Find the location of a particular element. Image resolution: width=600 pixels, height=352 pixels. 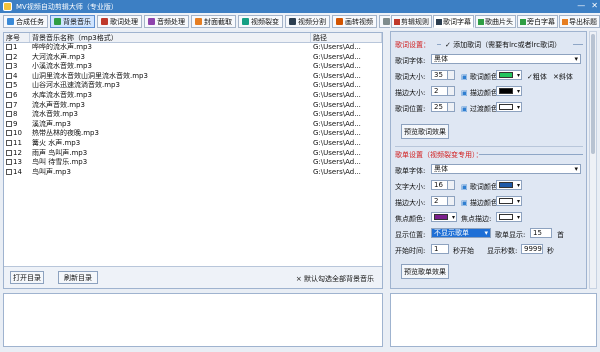

music-name-cell: 溪流声.mp3 is located at coordinates (51, 123).